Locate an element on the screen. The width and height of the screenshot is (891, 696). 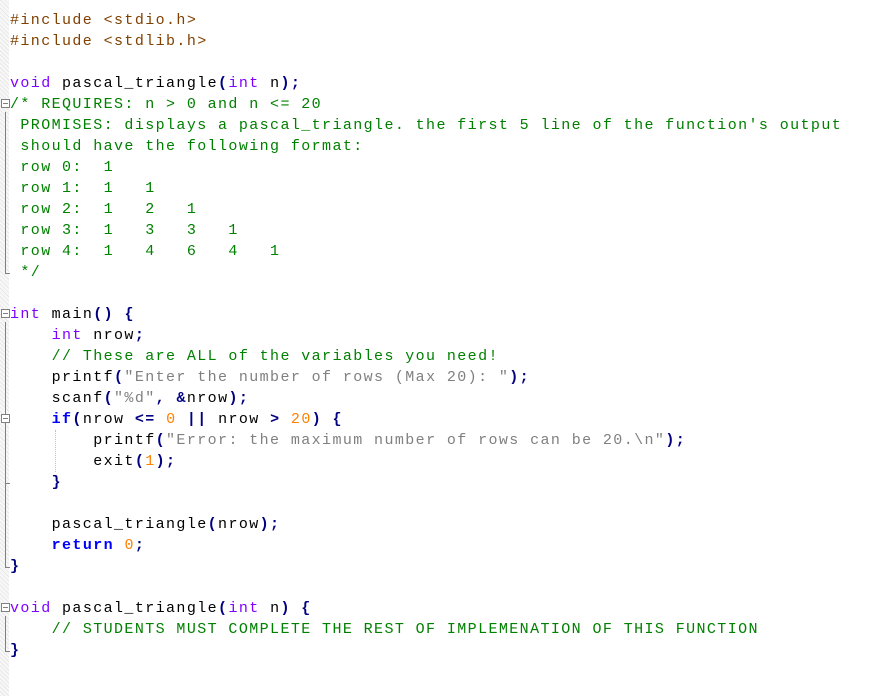
token-num: 20 is located at coordinates (301, 419).